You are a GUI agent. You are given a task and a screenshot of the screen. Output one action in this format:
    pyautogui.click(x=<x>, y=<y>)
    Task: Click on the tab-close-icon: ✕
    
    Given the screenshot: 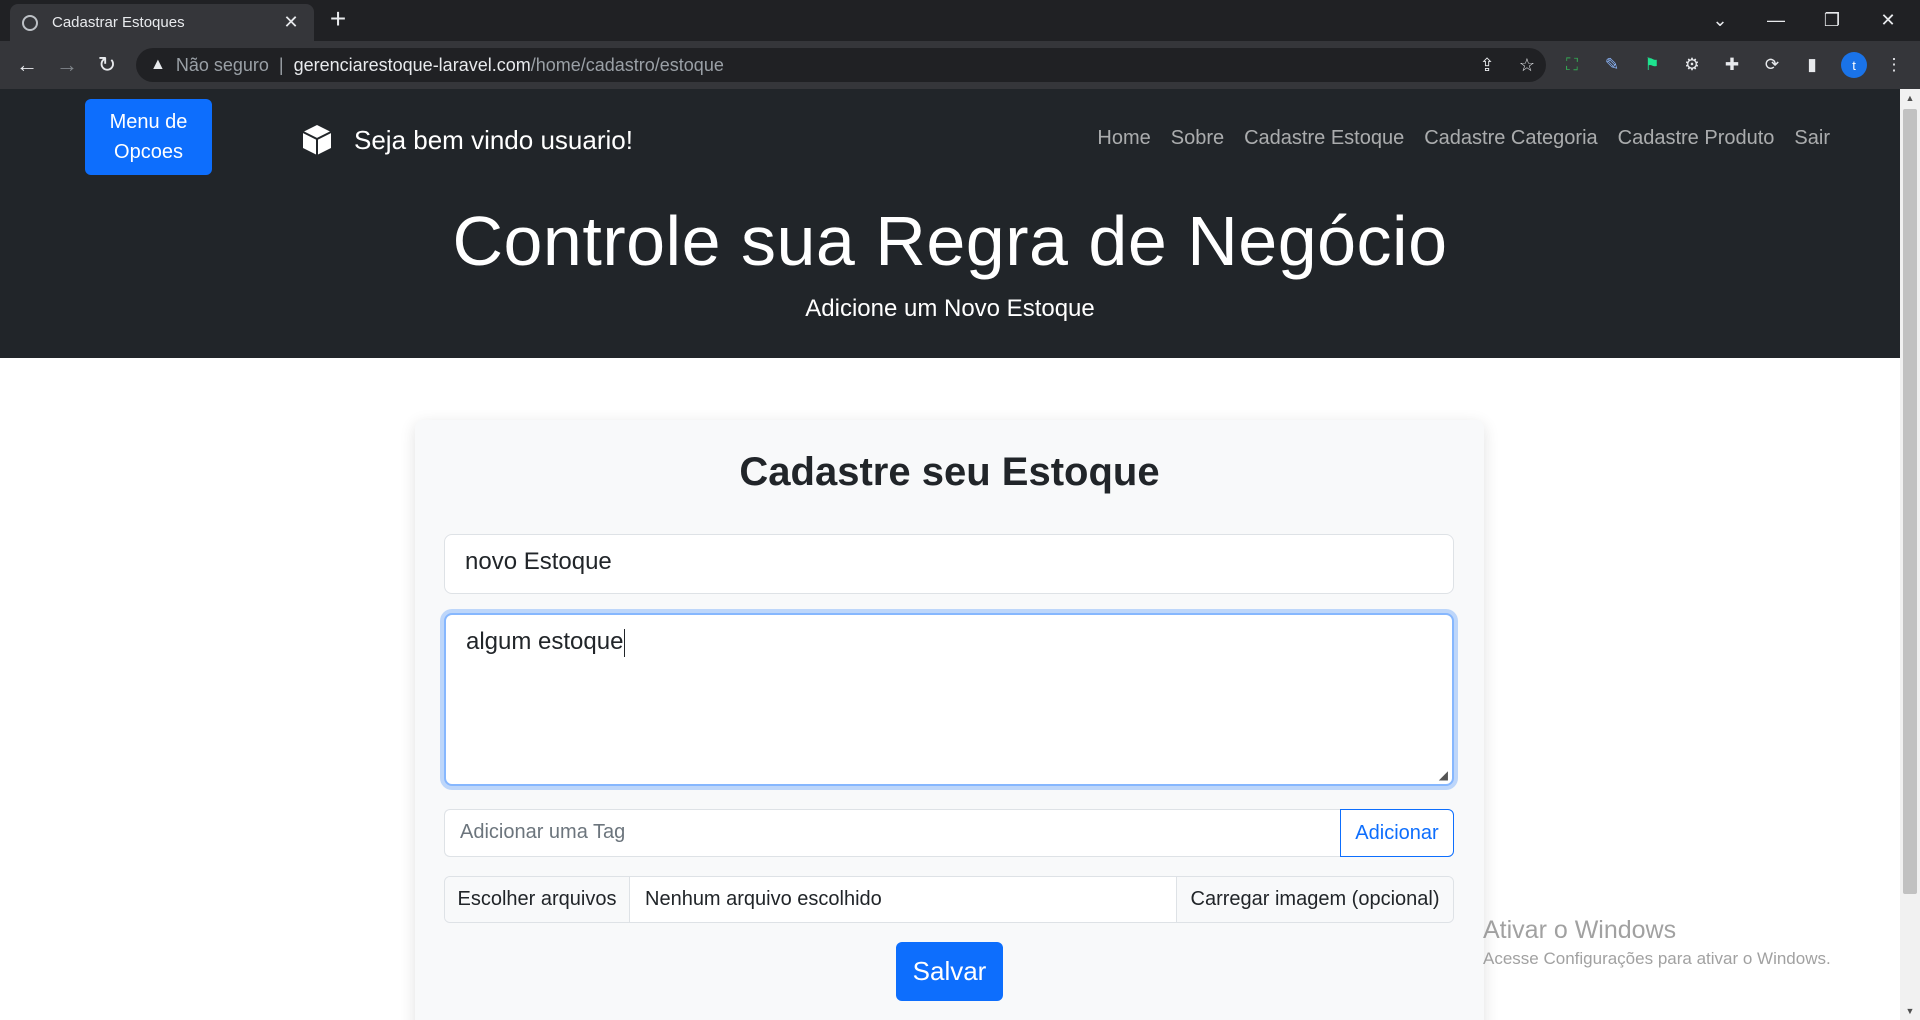 What is the action you would take?
    pyautogui.click(x=291, y=22)
    